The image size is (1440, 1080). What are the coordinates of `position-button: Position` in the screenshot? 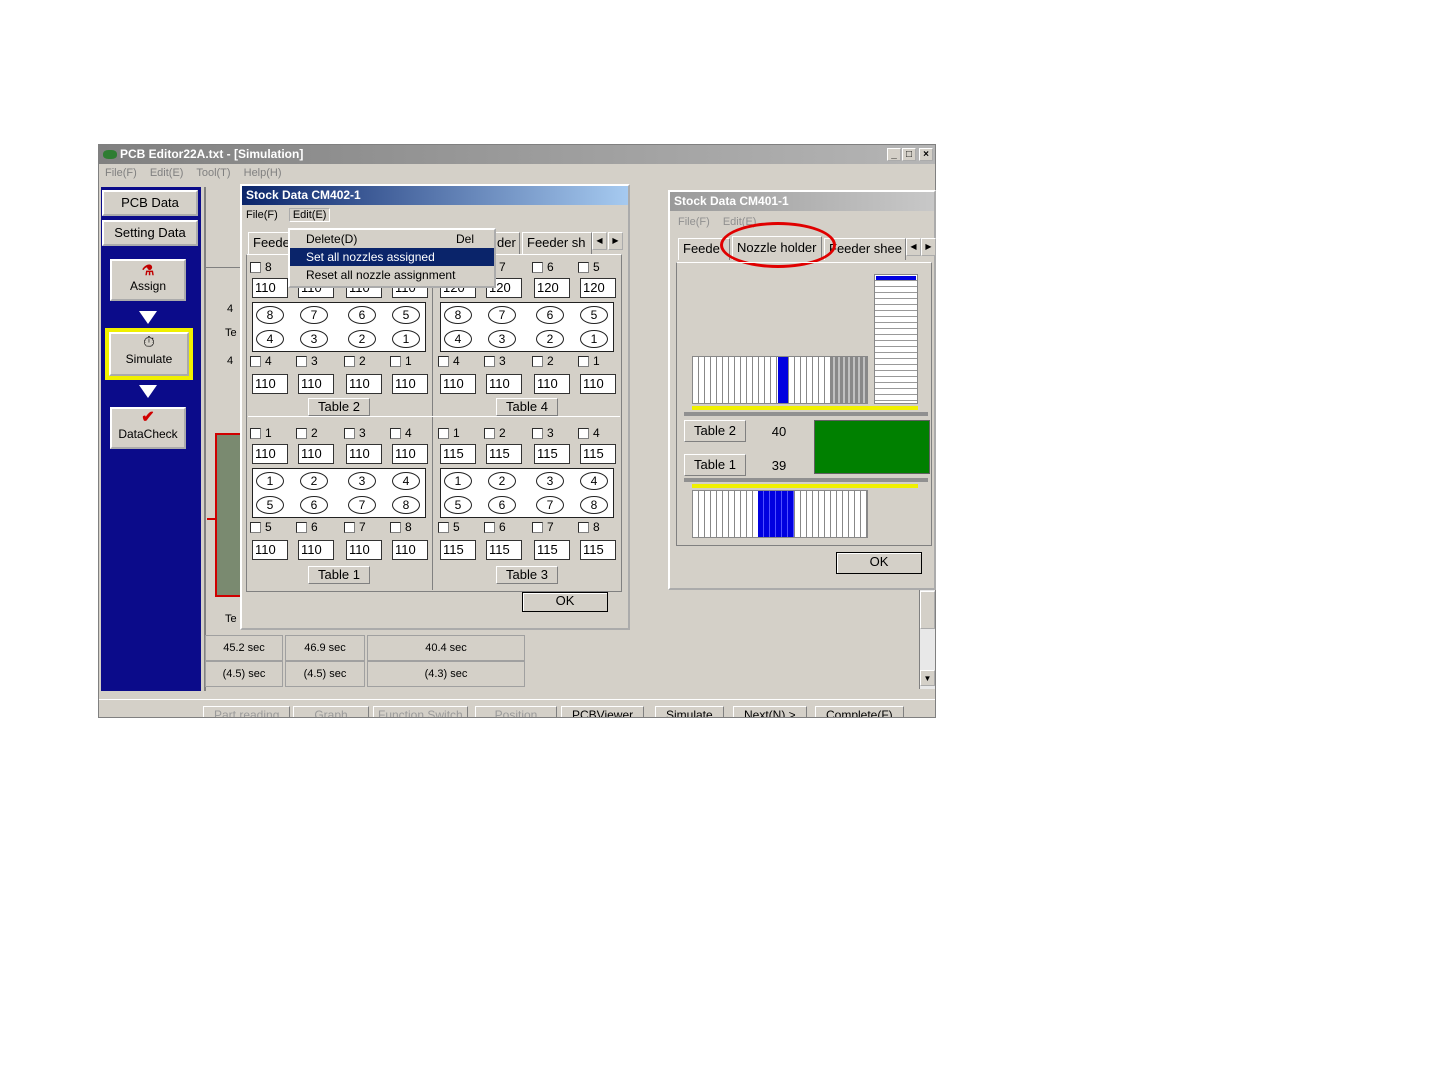 It's located at (516, 711).